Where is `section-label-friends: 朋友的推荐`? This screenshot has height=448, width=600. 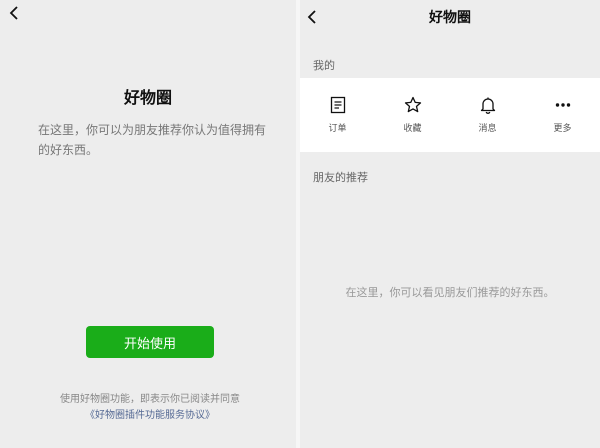
section-label-friends: 朋友的推荐 is located at coordinates (340, 177).